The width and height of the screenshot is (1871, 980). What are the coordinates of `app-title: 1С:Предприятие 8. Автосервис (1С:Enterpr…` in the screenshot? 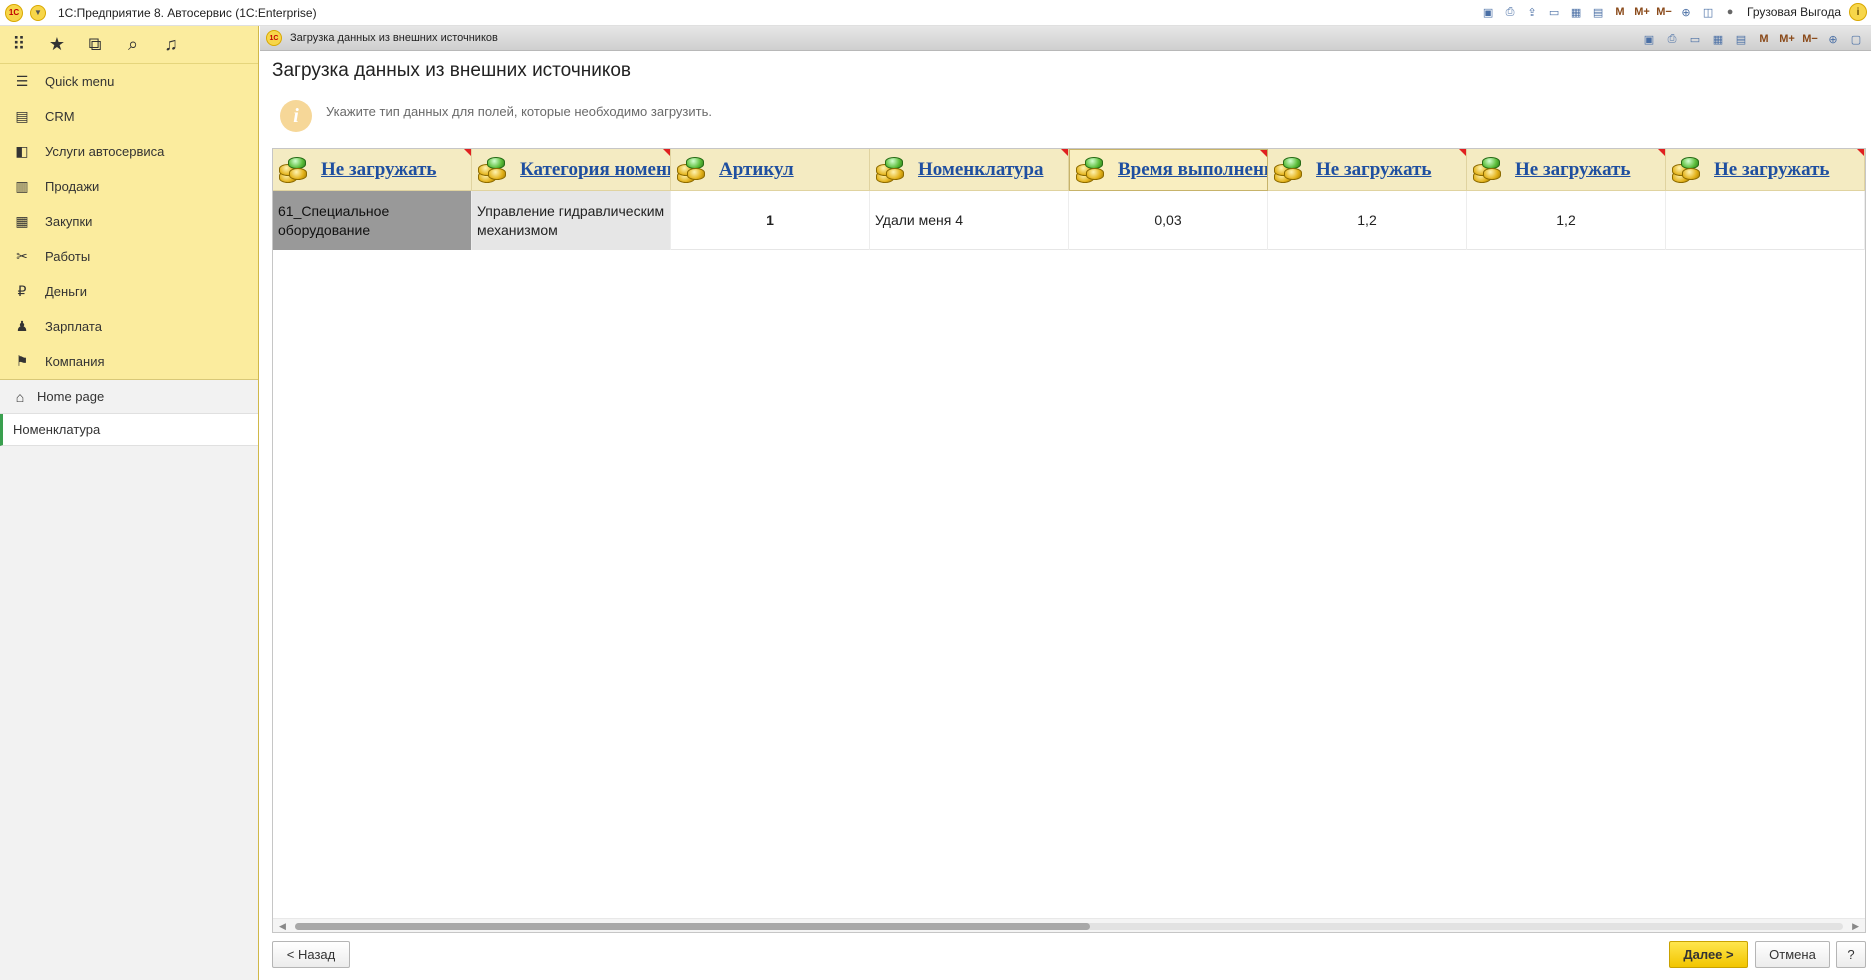 It's located at (187, 12).